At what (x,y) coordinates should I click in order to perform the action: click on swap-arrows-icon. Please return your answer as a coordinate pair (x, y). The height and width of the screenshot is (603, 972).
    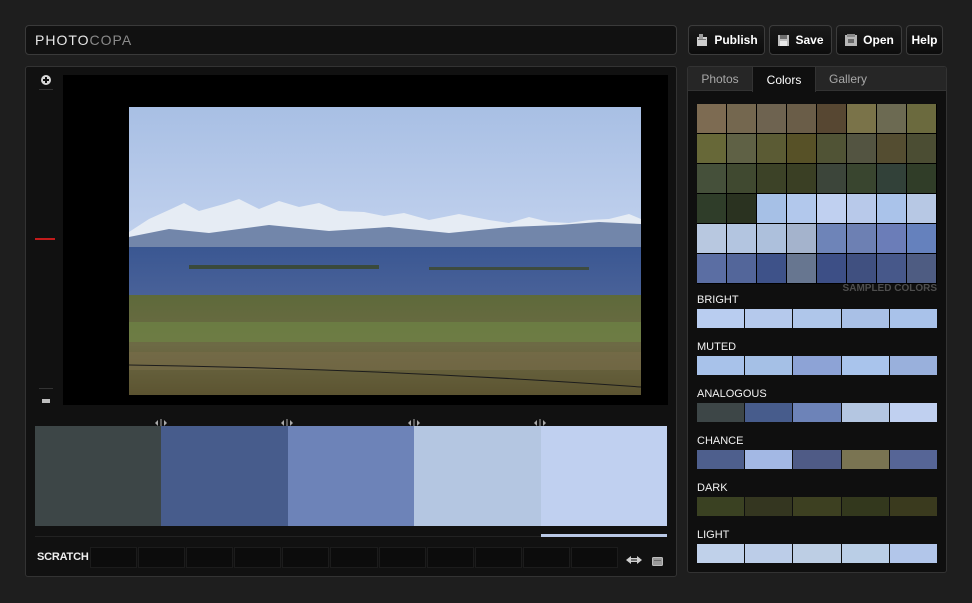
    Looking at the image, I should click on (634, 558).